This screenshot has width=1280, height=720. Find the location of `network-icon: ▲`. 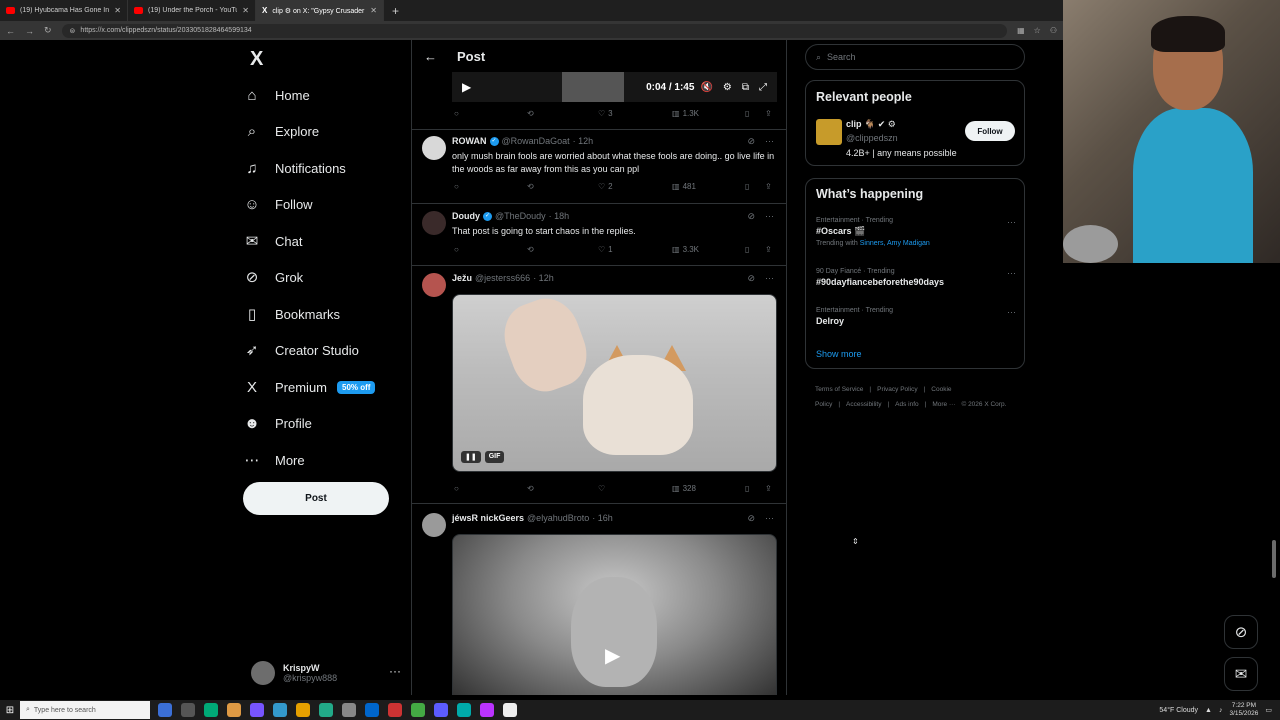

network-icon: ▲ is located at coordinates (1208, 710).